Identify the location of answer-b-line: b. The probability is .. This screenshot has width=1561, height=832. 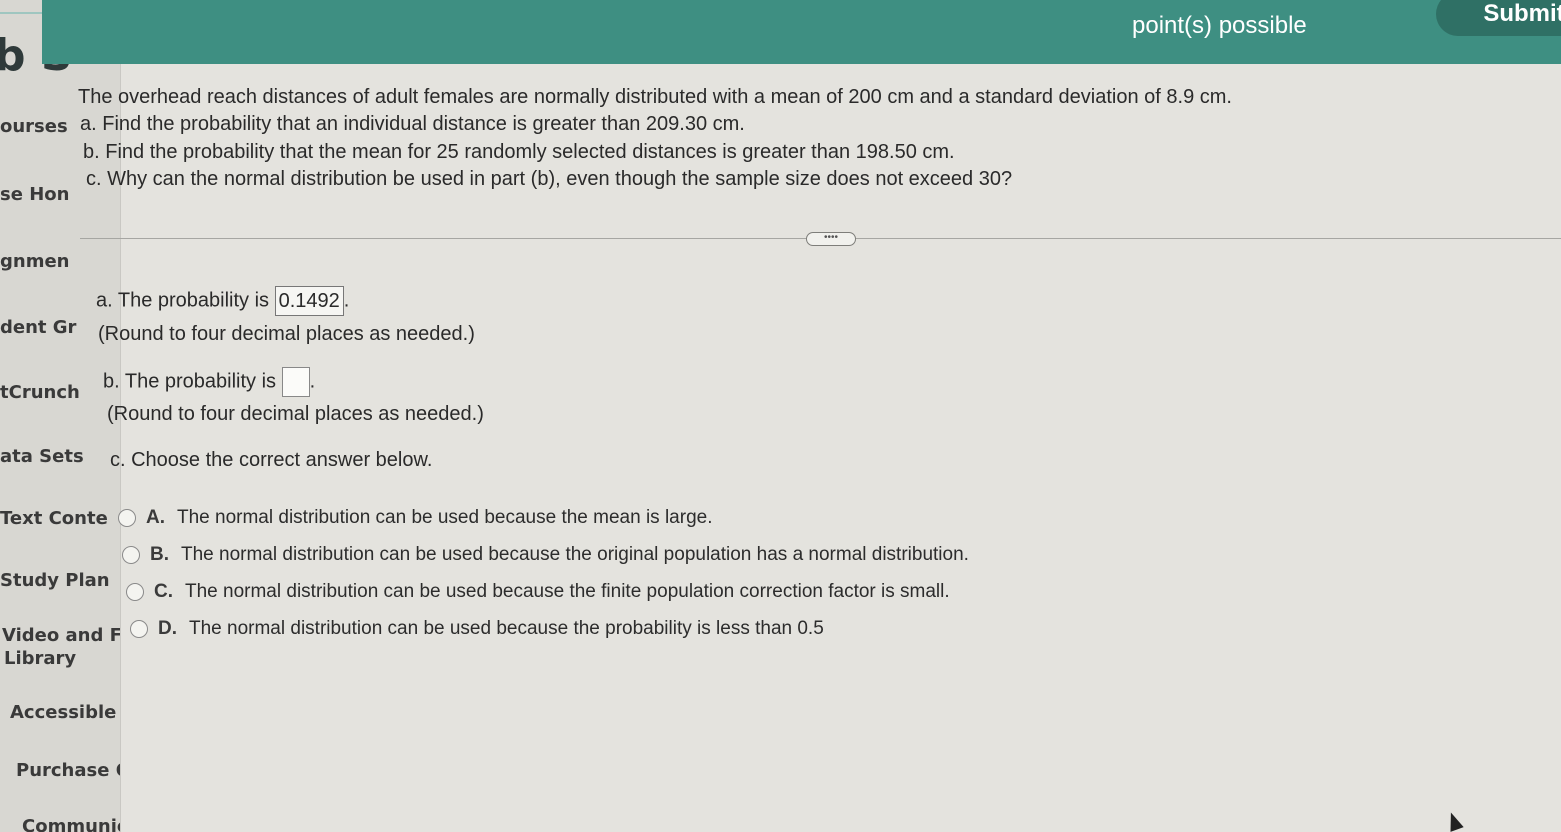
(209, 382).